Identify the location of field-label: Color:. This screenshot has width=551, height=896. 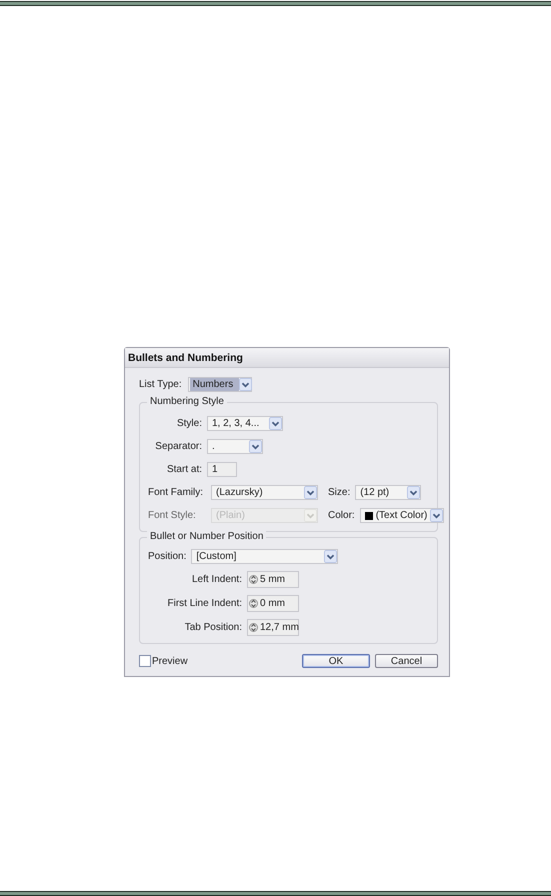
(341, 515).